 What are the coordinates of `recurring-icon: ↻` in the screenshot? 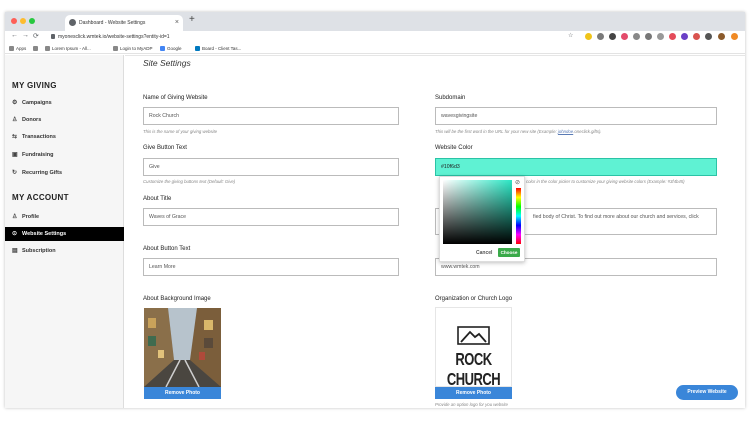 It's located at (15, 173).